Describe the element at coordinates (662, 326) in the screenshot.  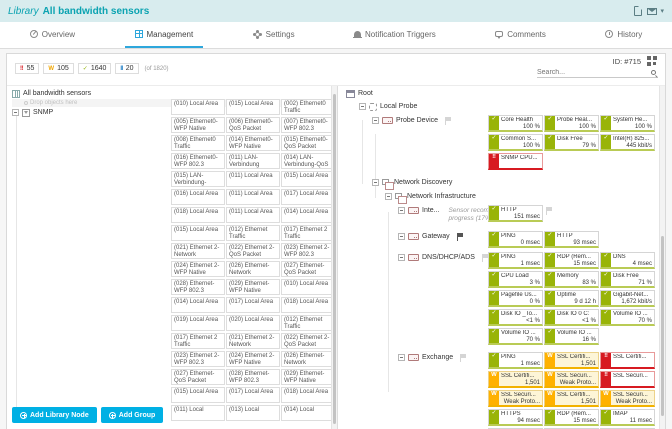
I see `right-scrollbar-thumb` at that location.